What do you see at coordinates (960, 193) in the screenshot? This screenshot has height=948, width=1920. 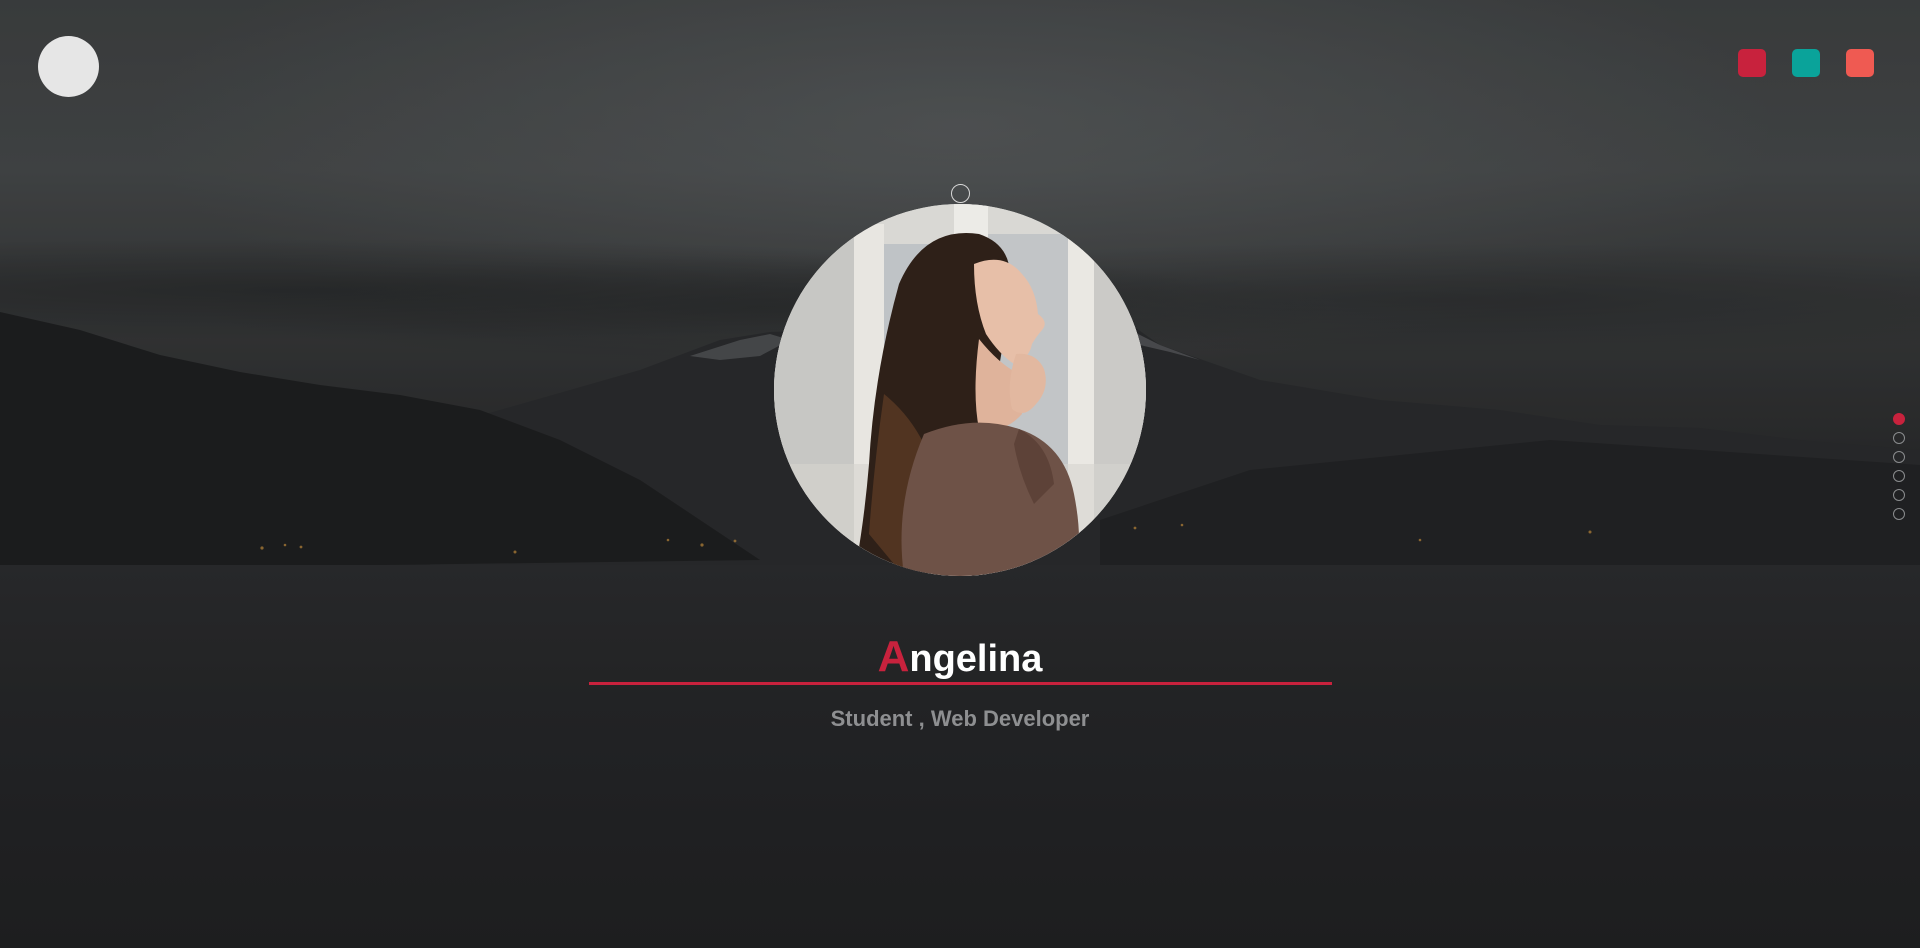 I see `hanger-ring-icon` at bounding box center [960, 193].